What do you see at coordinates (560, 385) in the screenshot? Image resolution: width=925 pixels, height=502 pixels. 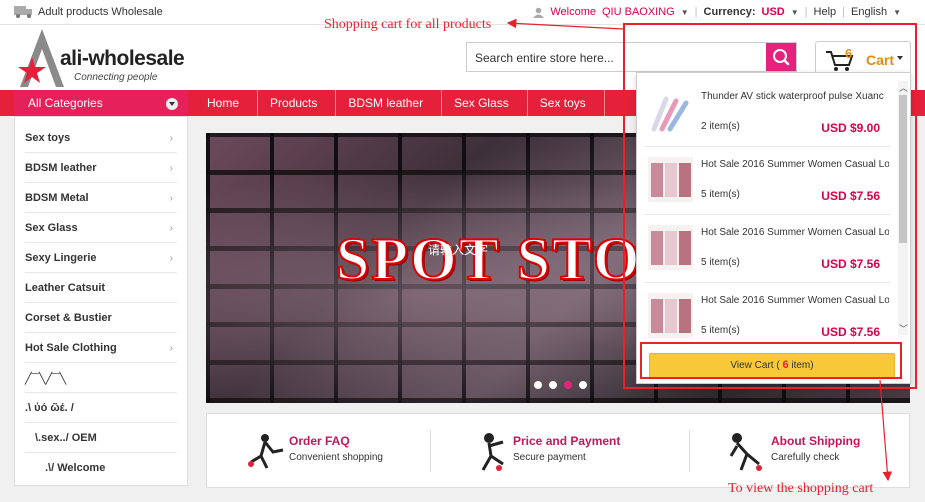 I see `banner-pagination` at bounding box center [560, 385].